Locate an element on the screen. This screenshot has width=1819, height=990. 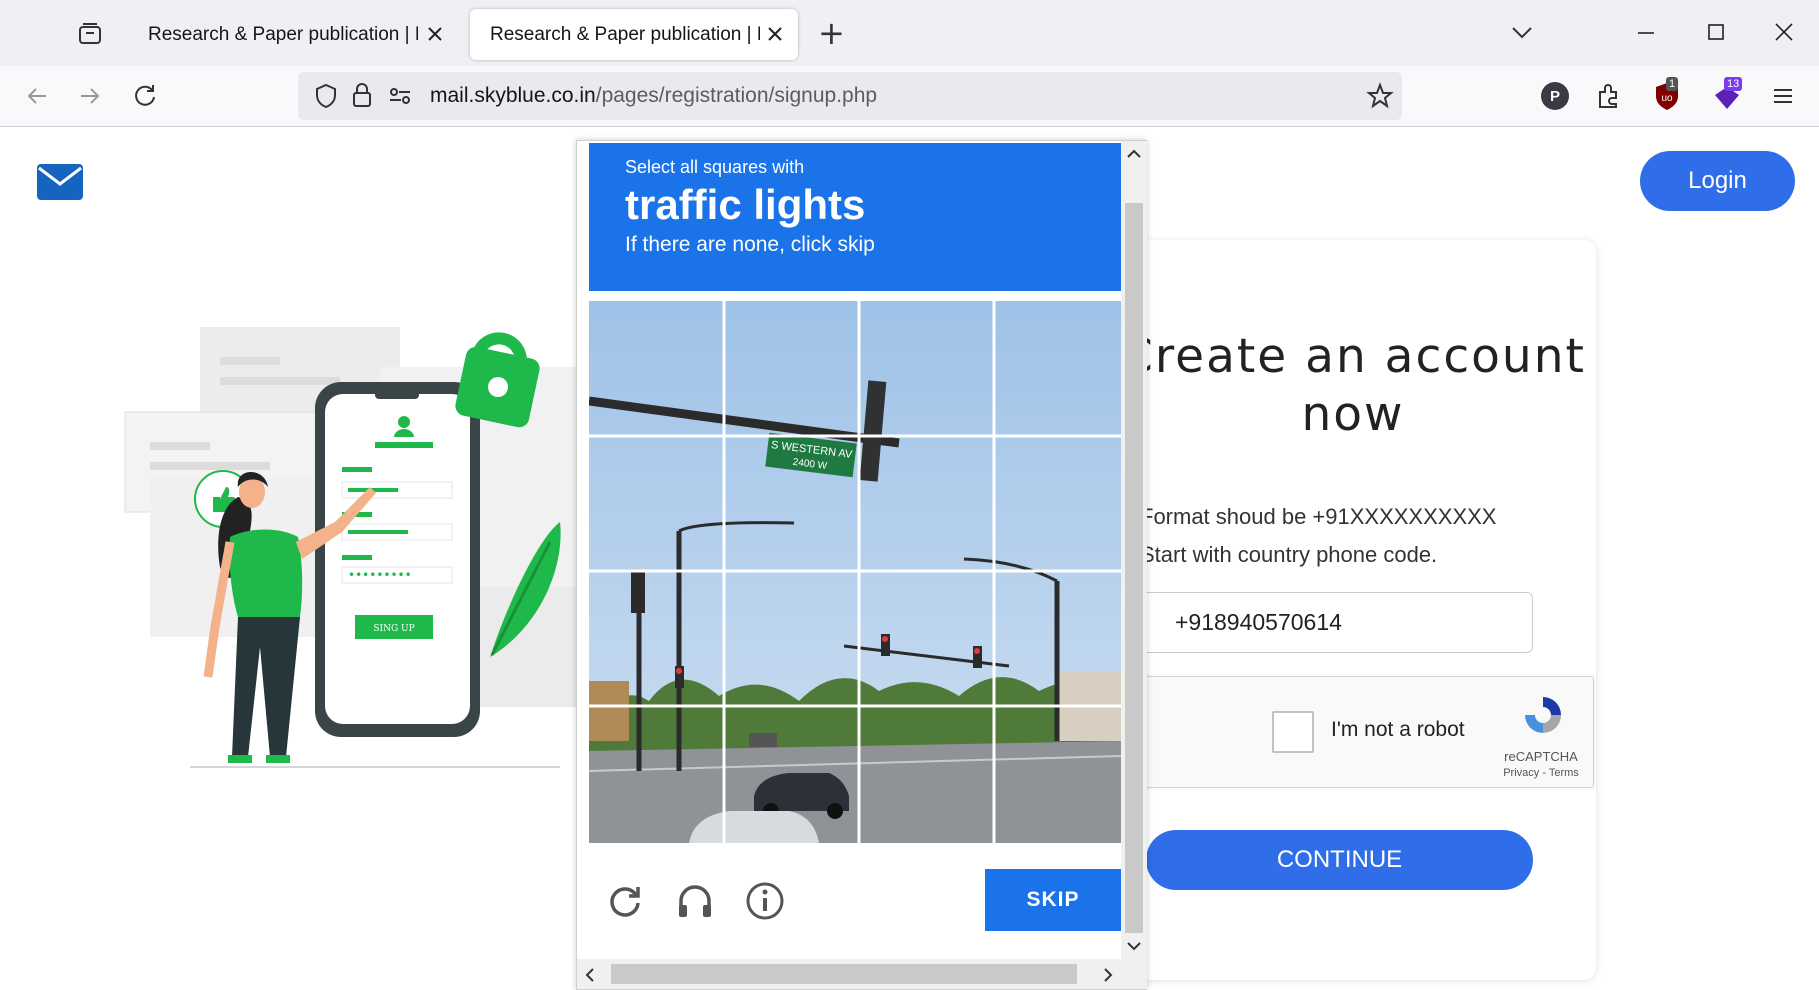
format-hint: Format shoud be +91XXXXXXXXXX is located at coordinates (1318, 516).